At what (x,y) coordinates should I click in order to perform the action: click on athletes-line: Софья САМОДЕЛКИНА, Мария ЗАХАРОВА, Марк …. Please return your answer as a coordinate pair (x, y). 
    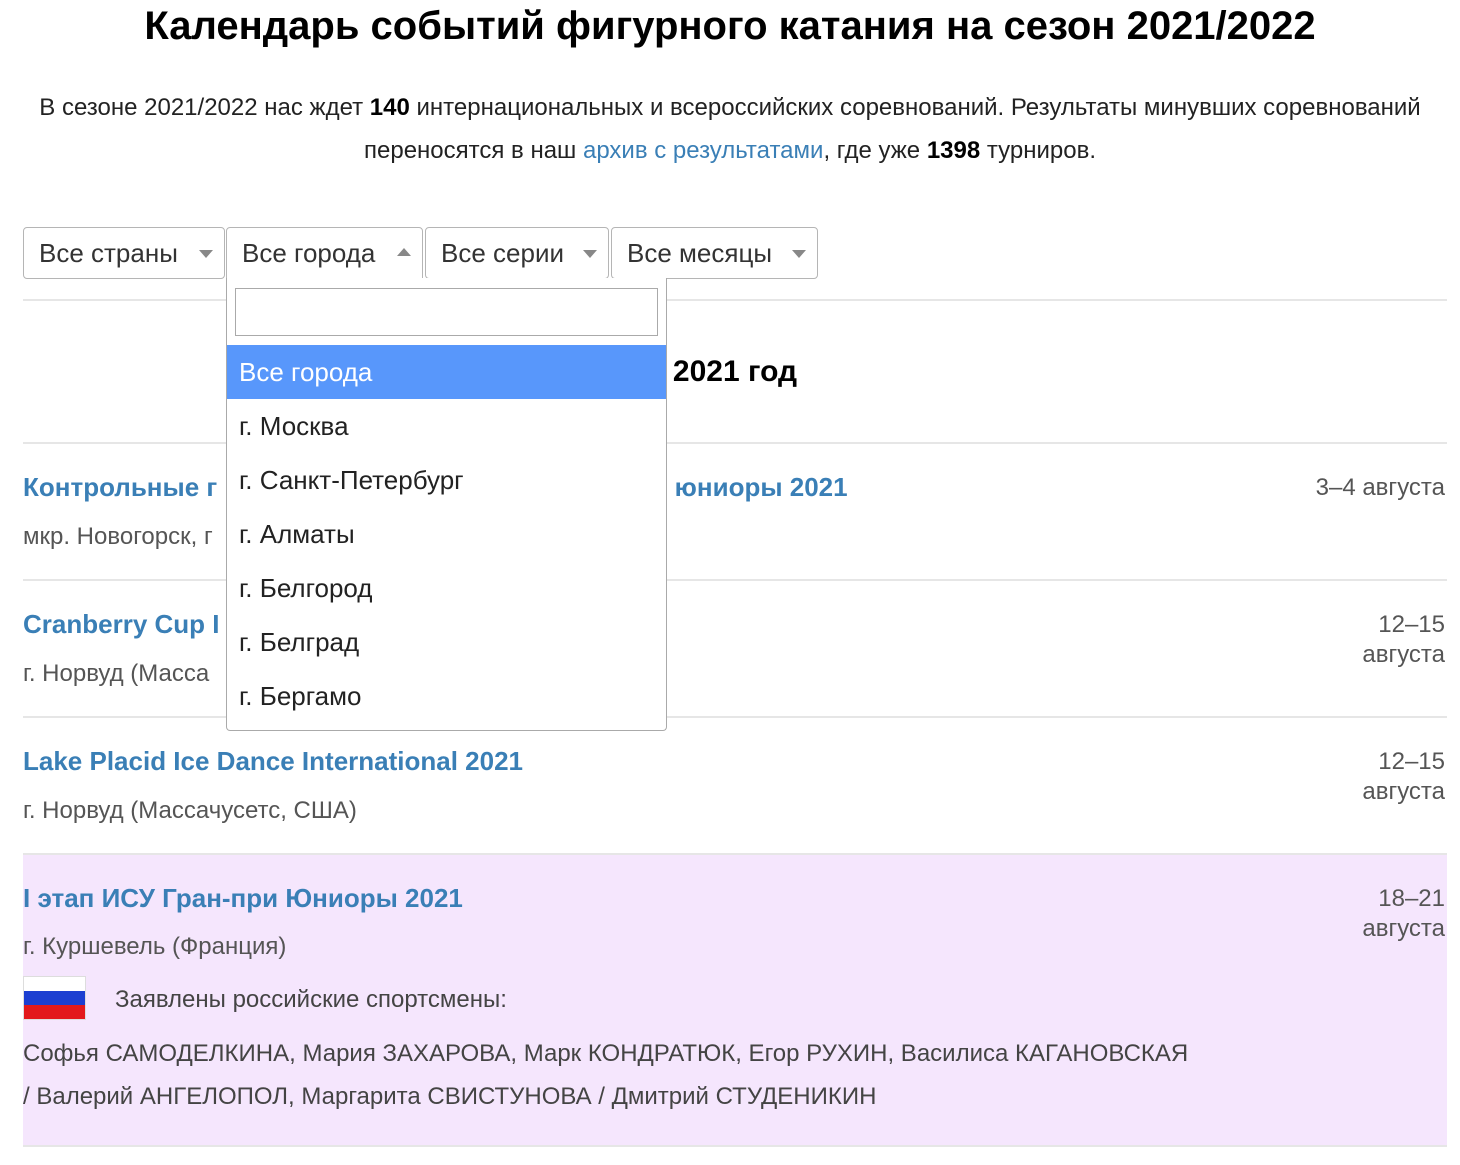
    Looking at the image, I should click on (606, 1053).